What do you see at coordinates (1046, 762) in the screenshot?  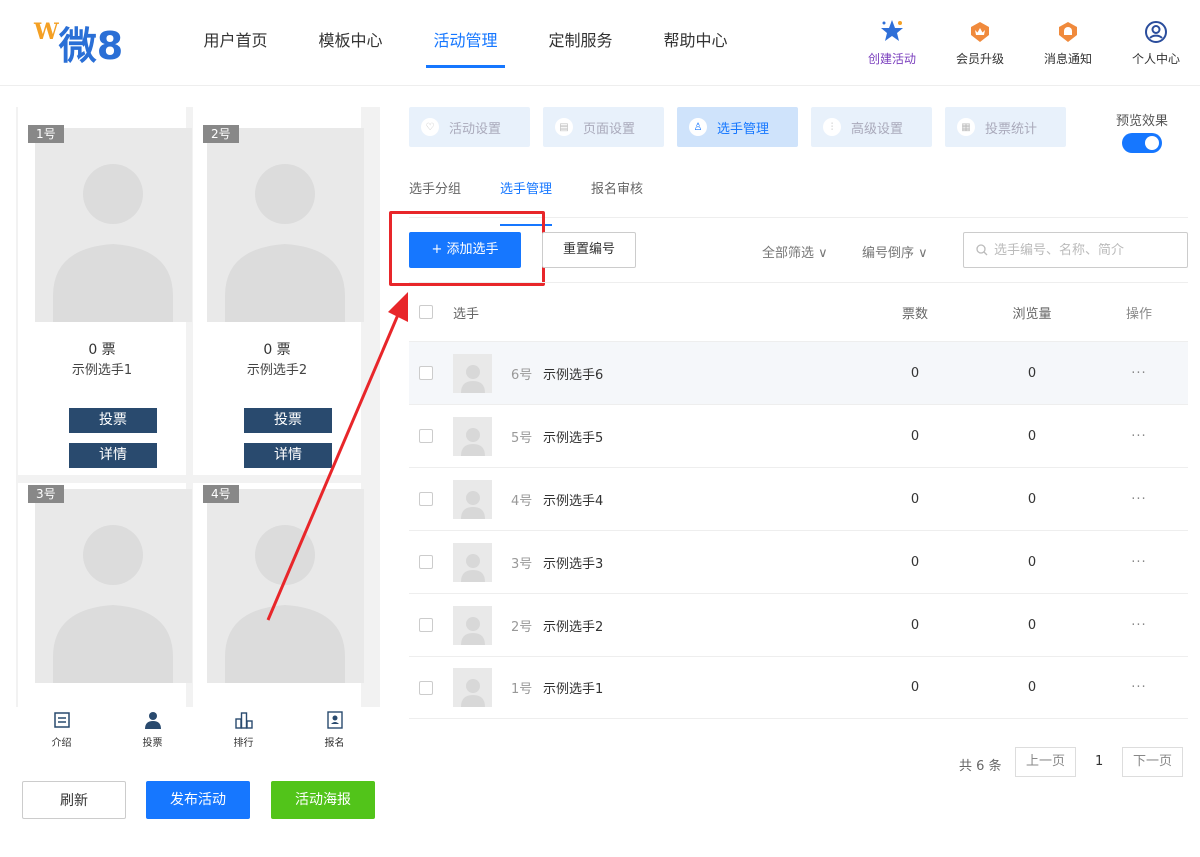 I see `prev-page-button: 上一页` at bounding box center [1046, 762].